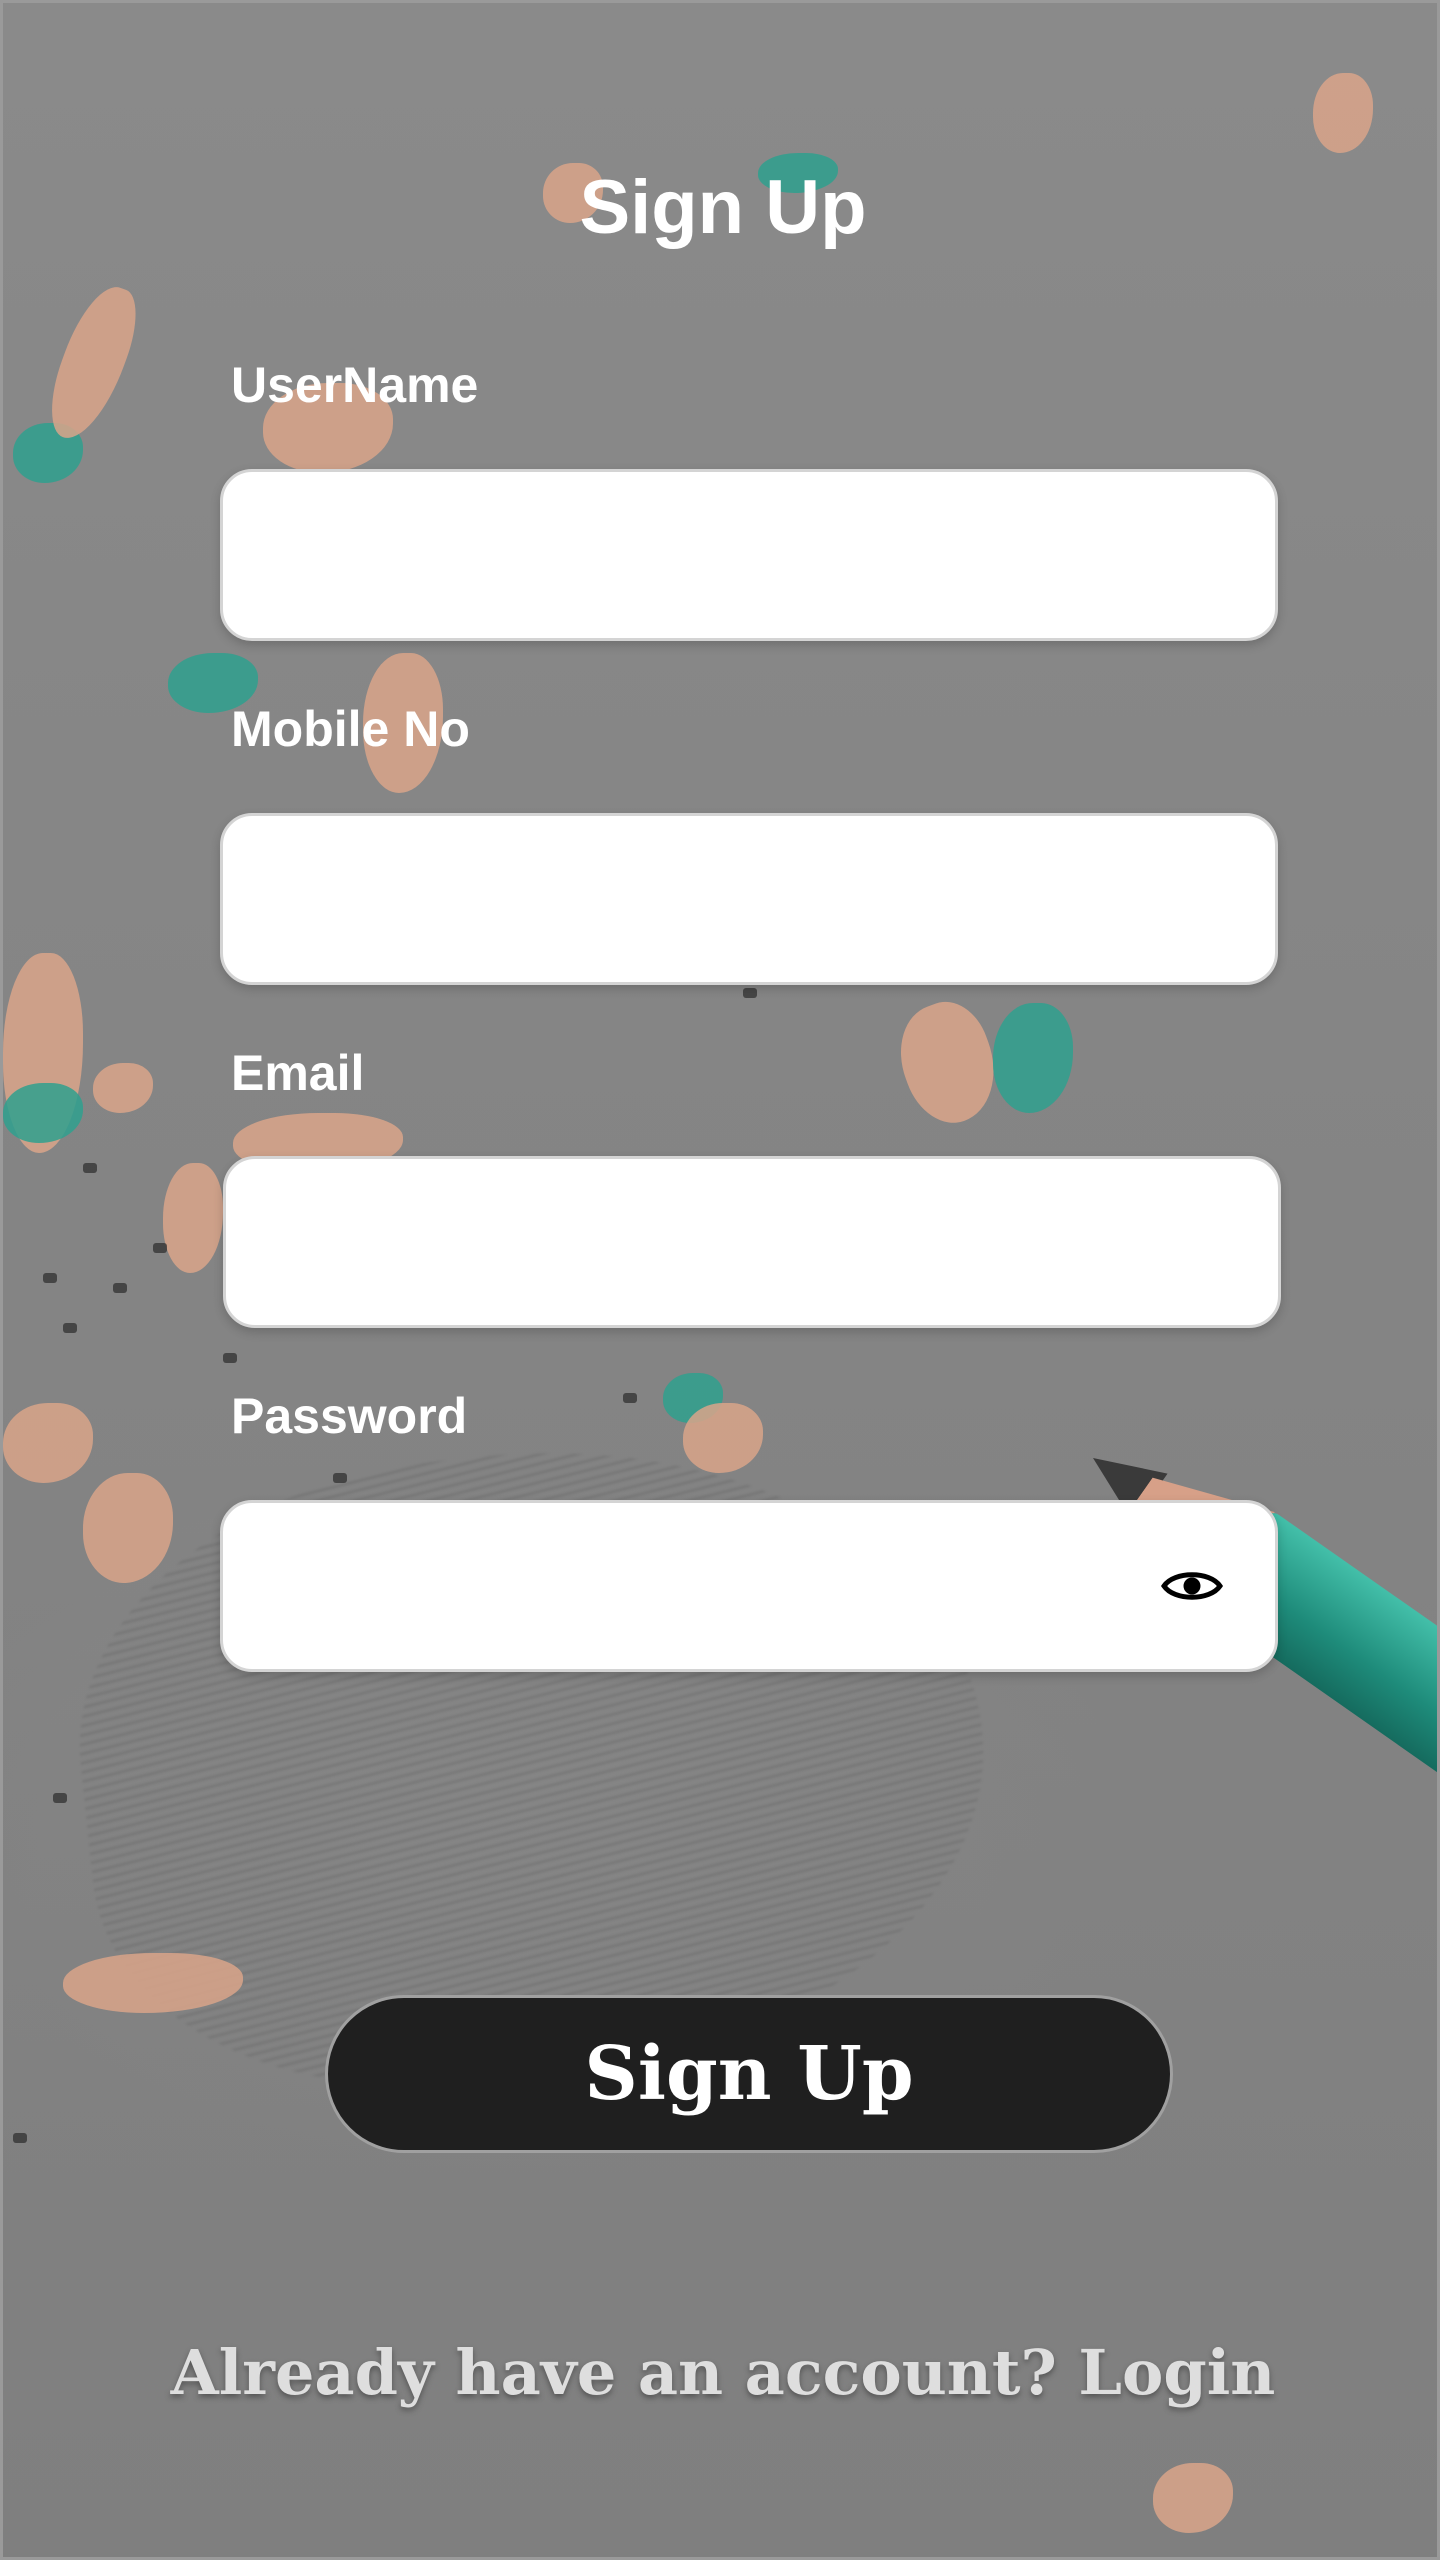 The height and width of the screenshot is (2560, 1440). I want to click on eye-icon, so click(1192, 1586).